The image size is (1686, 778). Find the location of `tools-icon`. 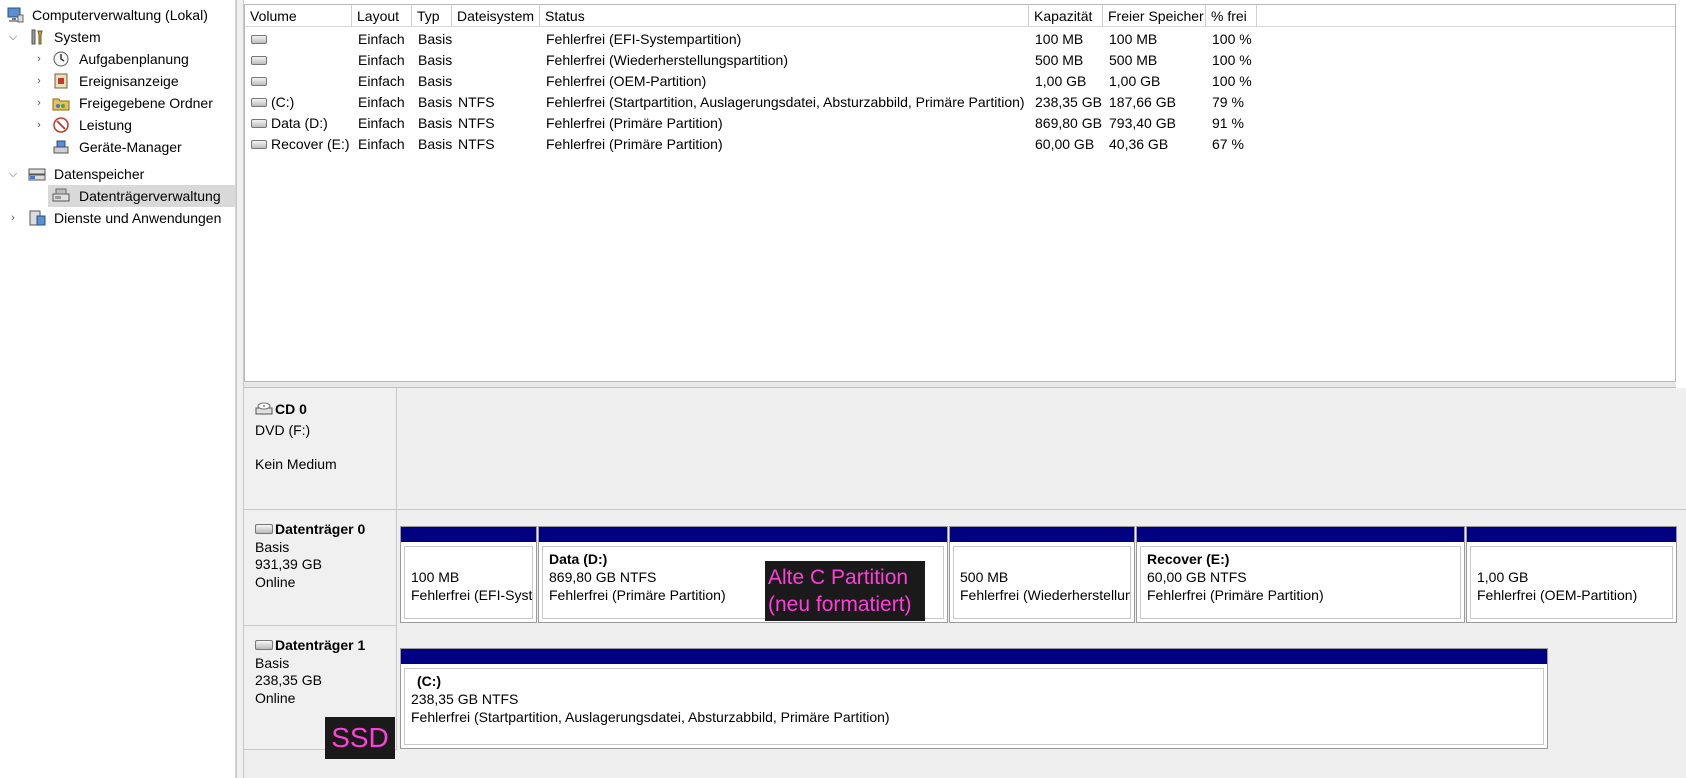

tools-icon is located at coordinates (37, 37).